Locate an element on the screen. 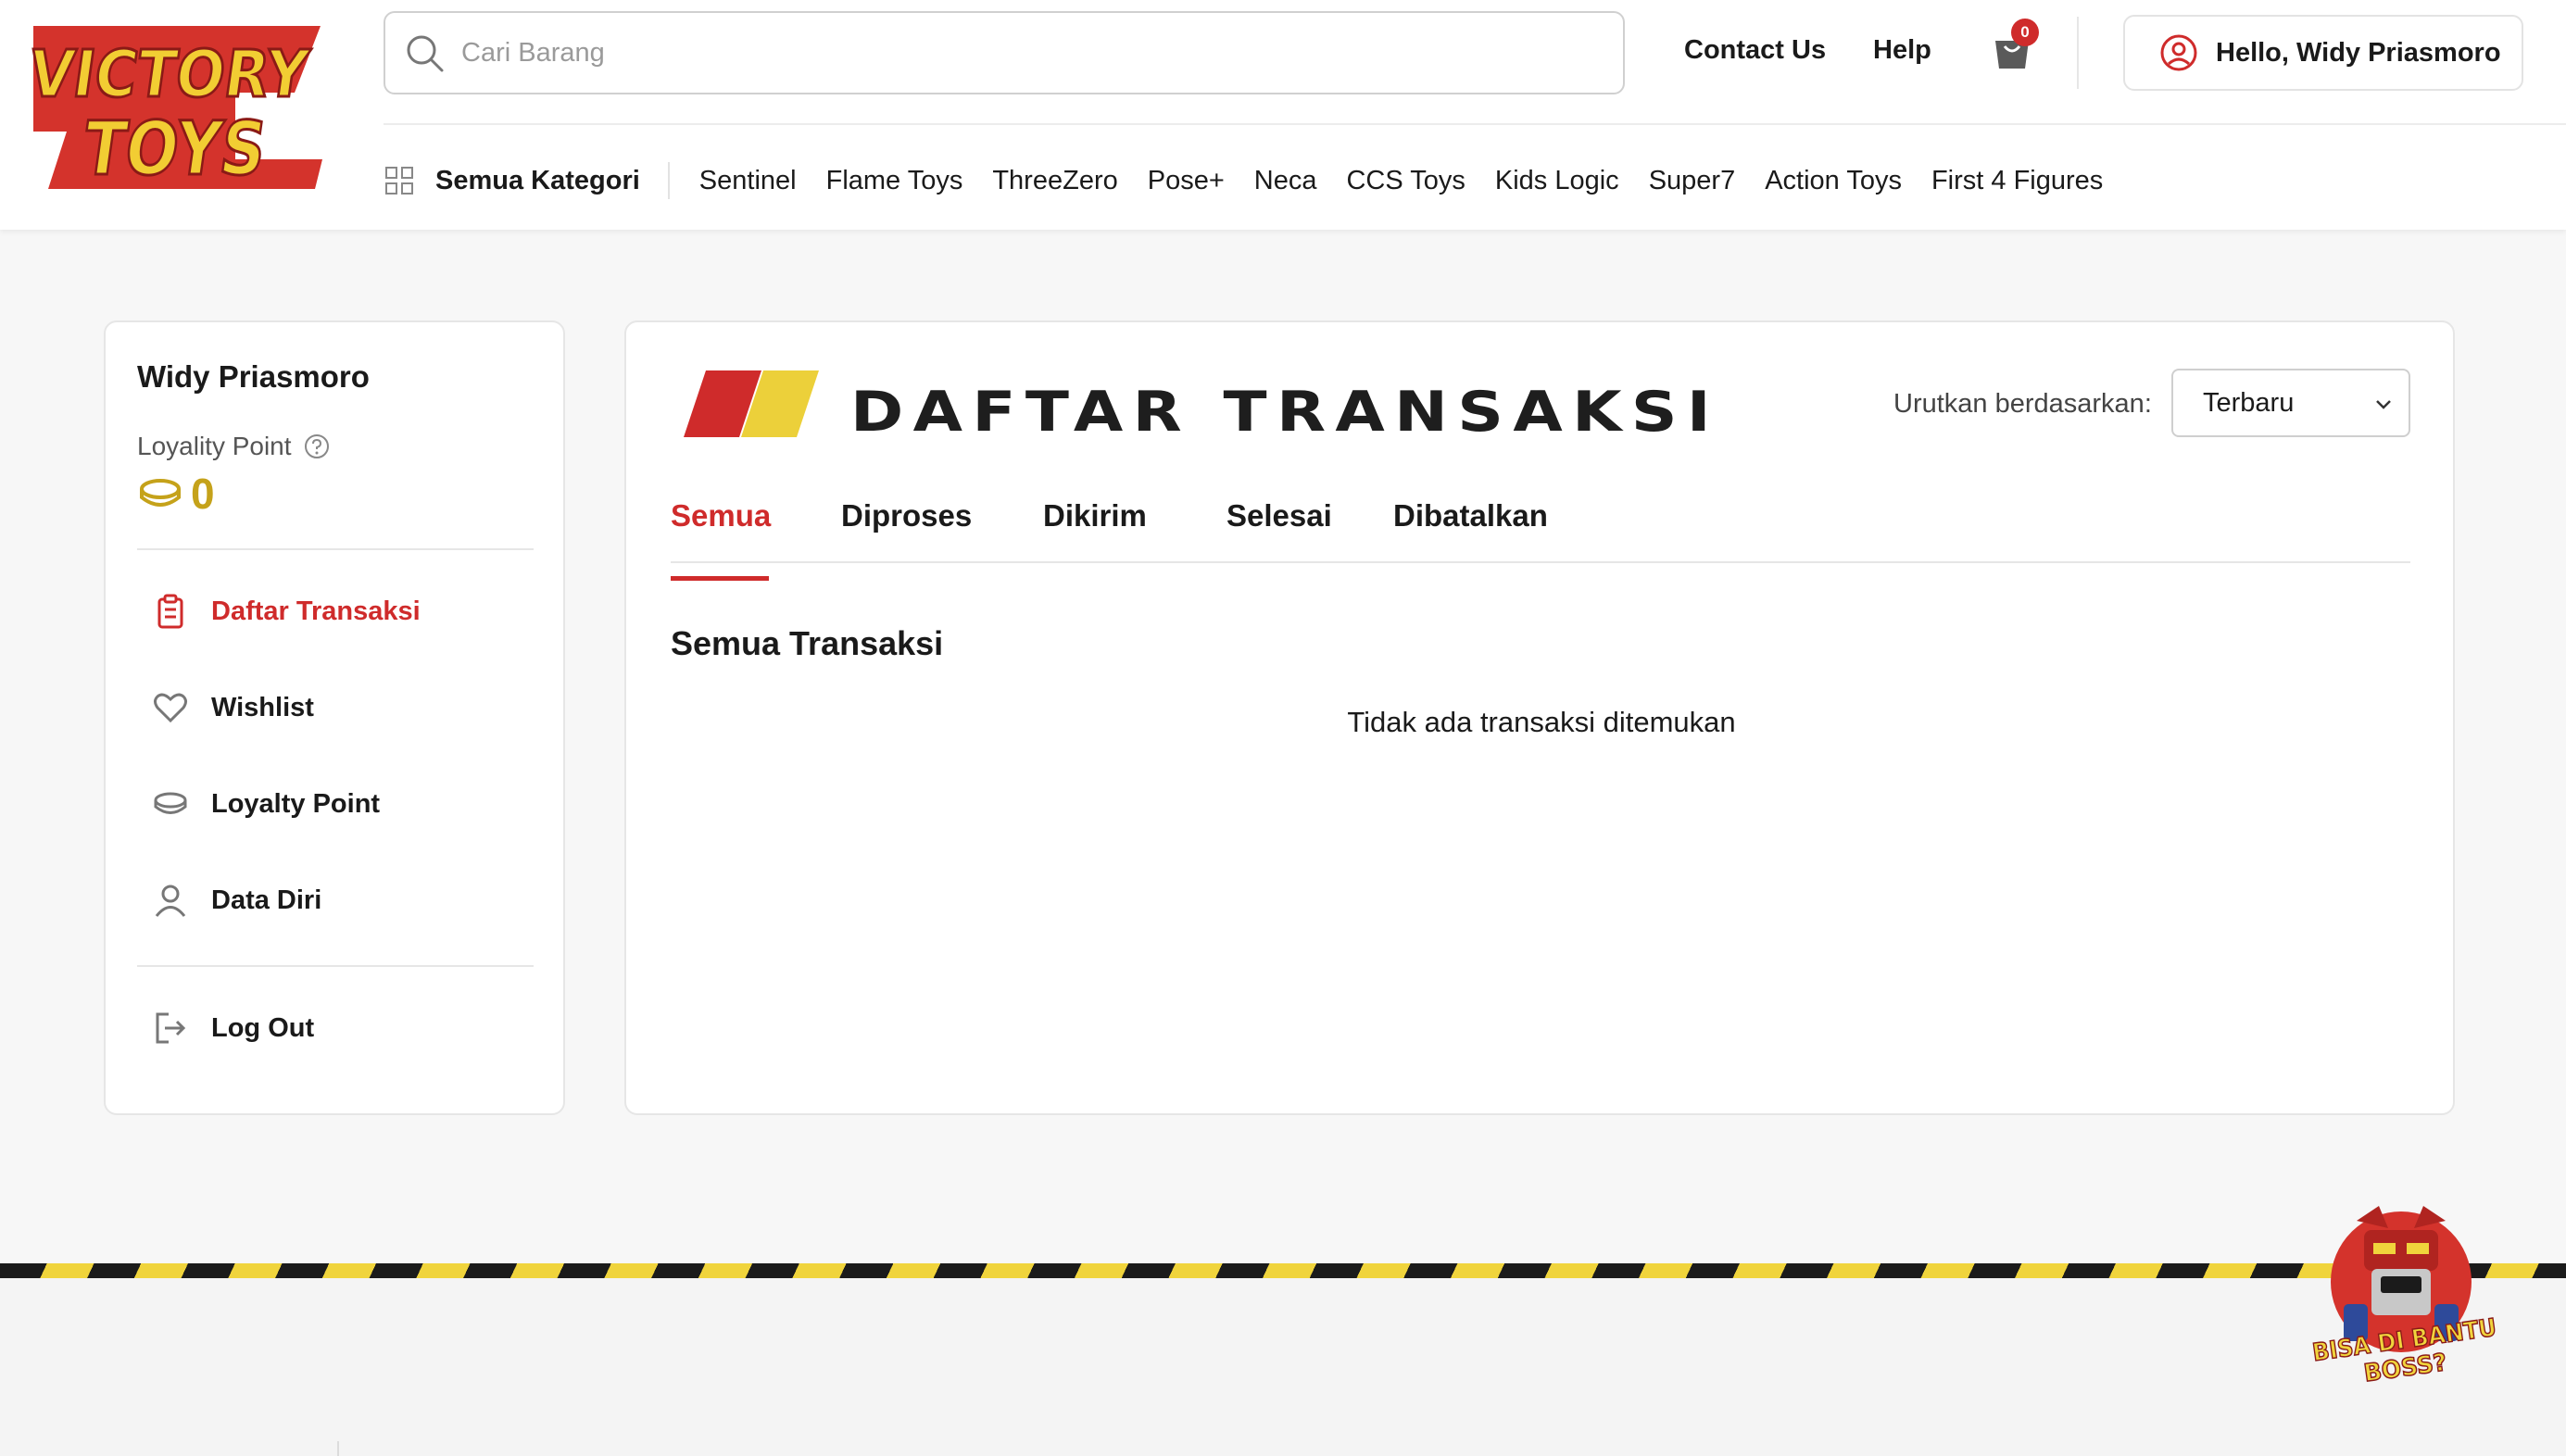  site-footer is located at coordinates (1283, 1367).